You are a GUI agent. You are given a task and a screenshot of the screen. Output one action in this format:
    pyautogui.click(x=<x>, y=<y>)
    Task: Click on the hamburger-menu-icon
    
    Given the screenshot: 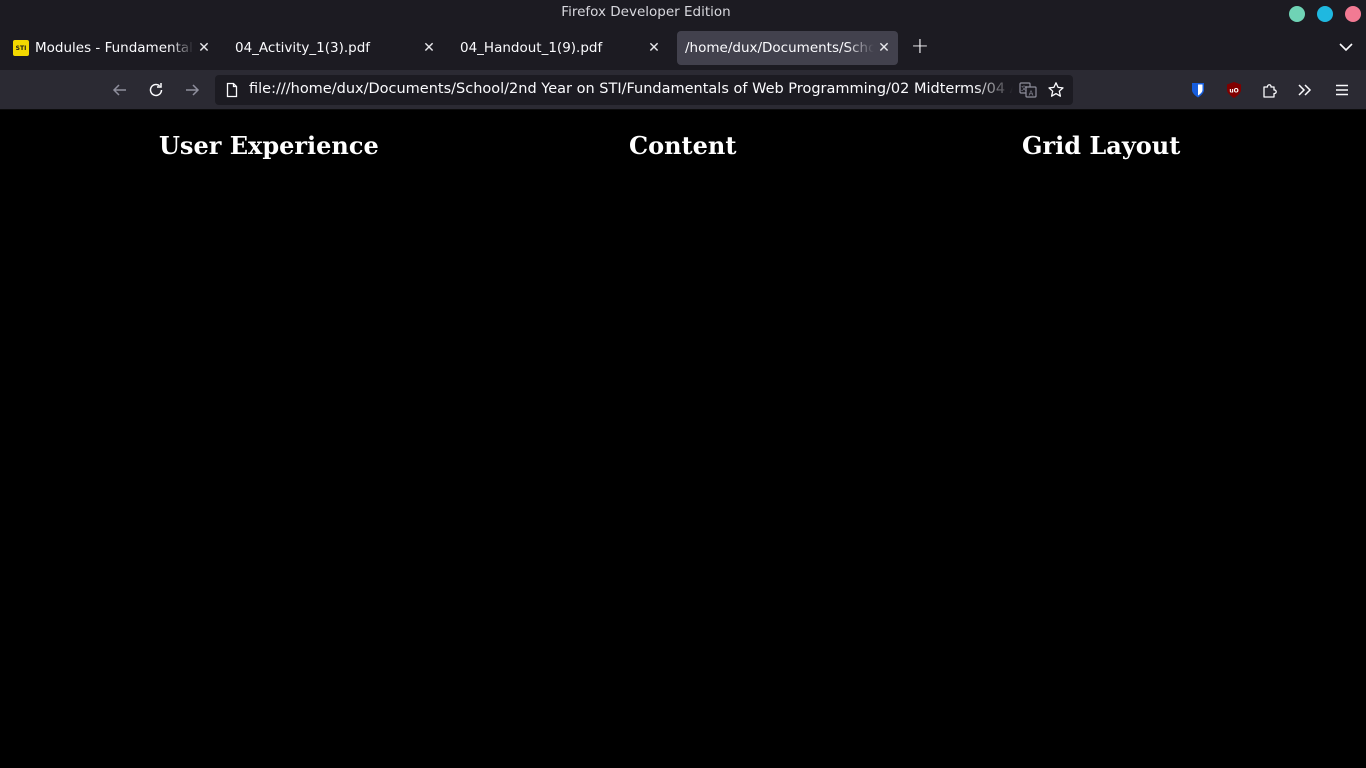 What is the action you would take?
    pyautogui.click(x=1342, y=90)
    